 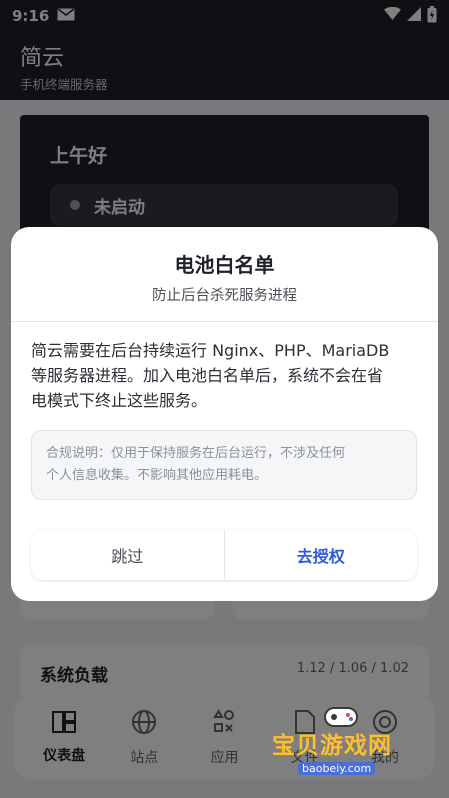 What do you see at coordinates (224, 265) in the screenshot?
I see `dialog-title: 电池白名单` at bounding box center [224, 265].